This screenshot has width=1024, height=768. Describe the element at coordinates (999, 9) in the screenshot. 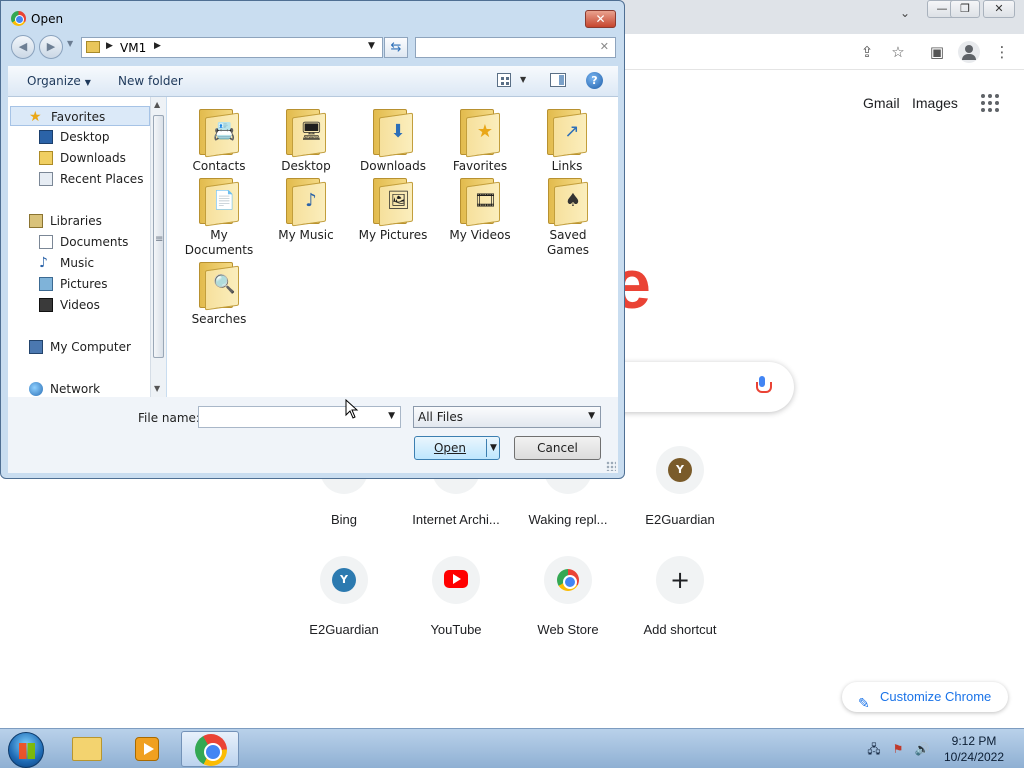

I see `chrome-close-button: ✕` at that location.